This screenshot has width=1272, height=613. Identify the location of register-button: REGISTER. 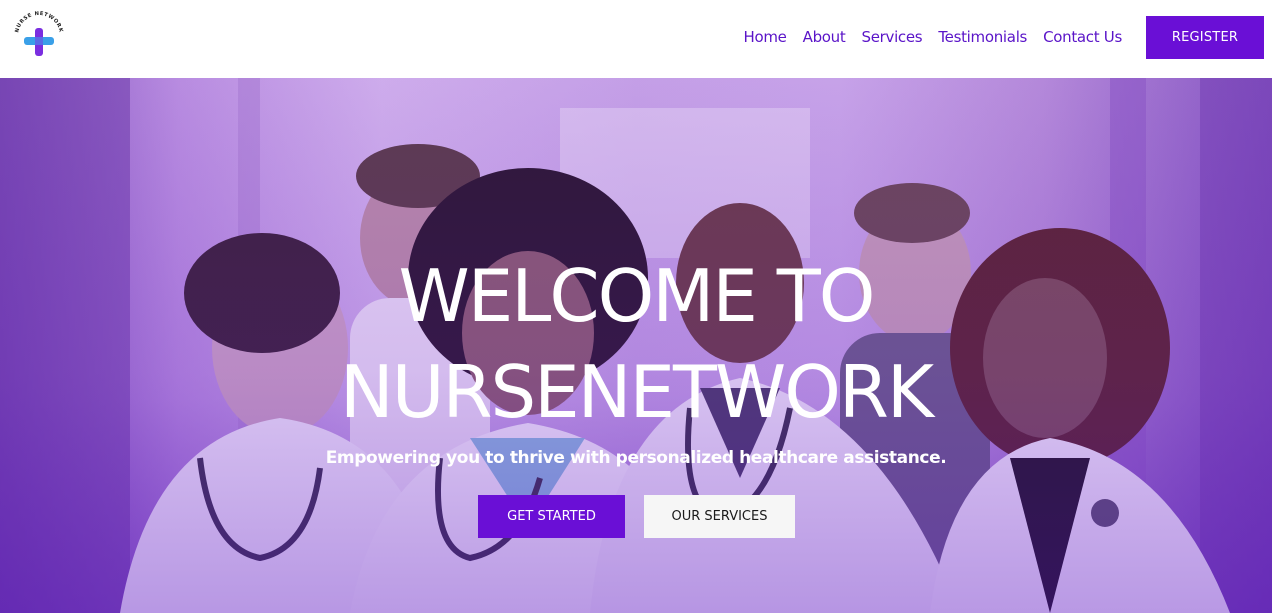
(1205, 37).